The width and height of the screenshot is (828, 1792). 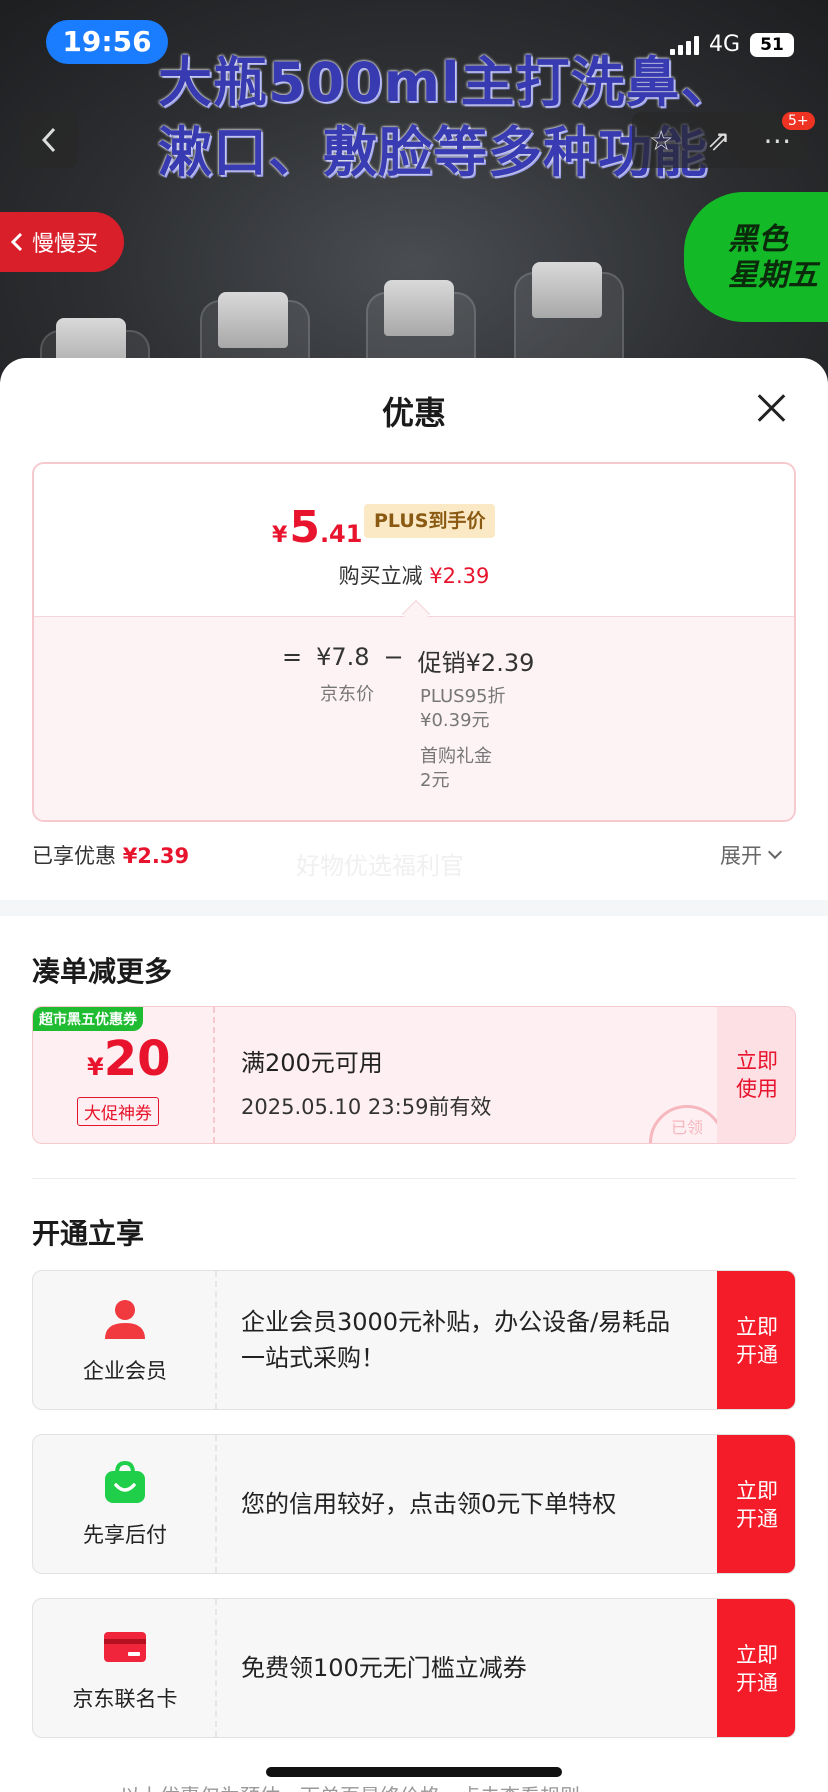 I want to click on service-description: 企业会员3000元补贴，办公设备/易耗品一站式采购！, so click(x=456, y=1340).